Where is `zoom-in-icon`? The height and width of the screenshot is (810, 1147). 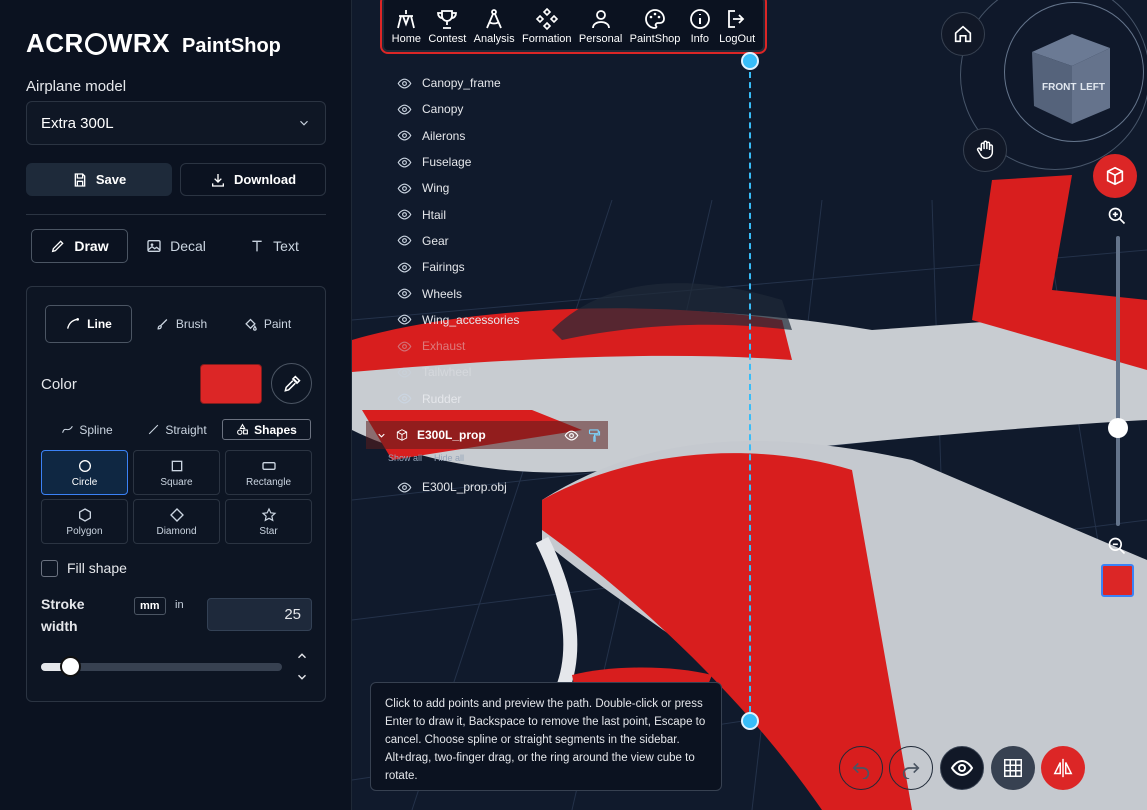
zoom-in-icon is located at coordinates (1117, 216).